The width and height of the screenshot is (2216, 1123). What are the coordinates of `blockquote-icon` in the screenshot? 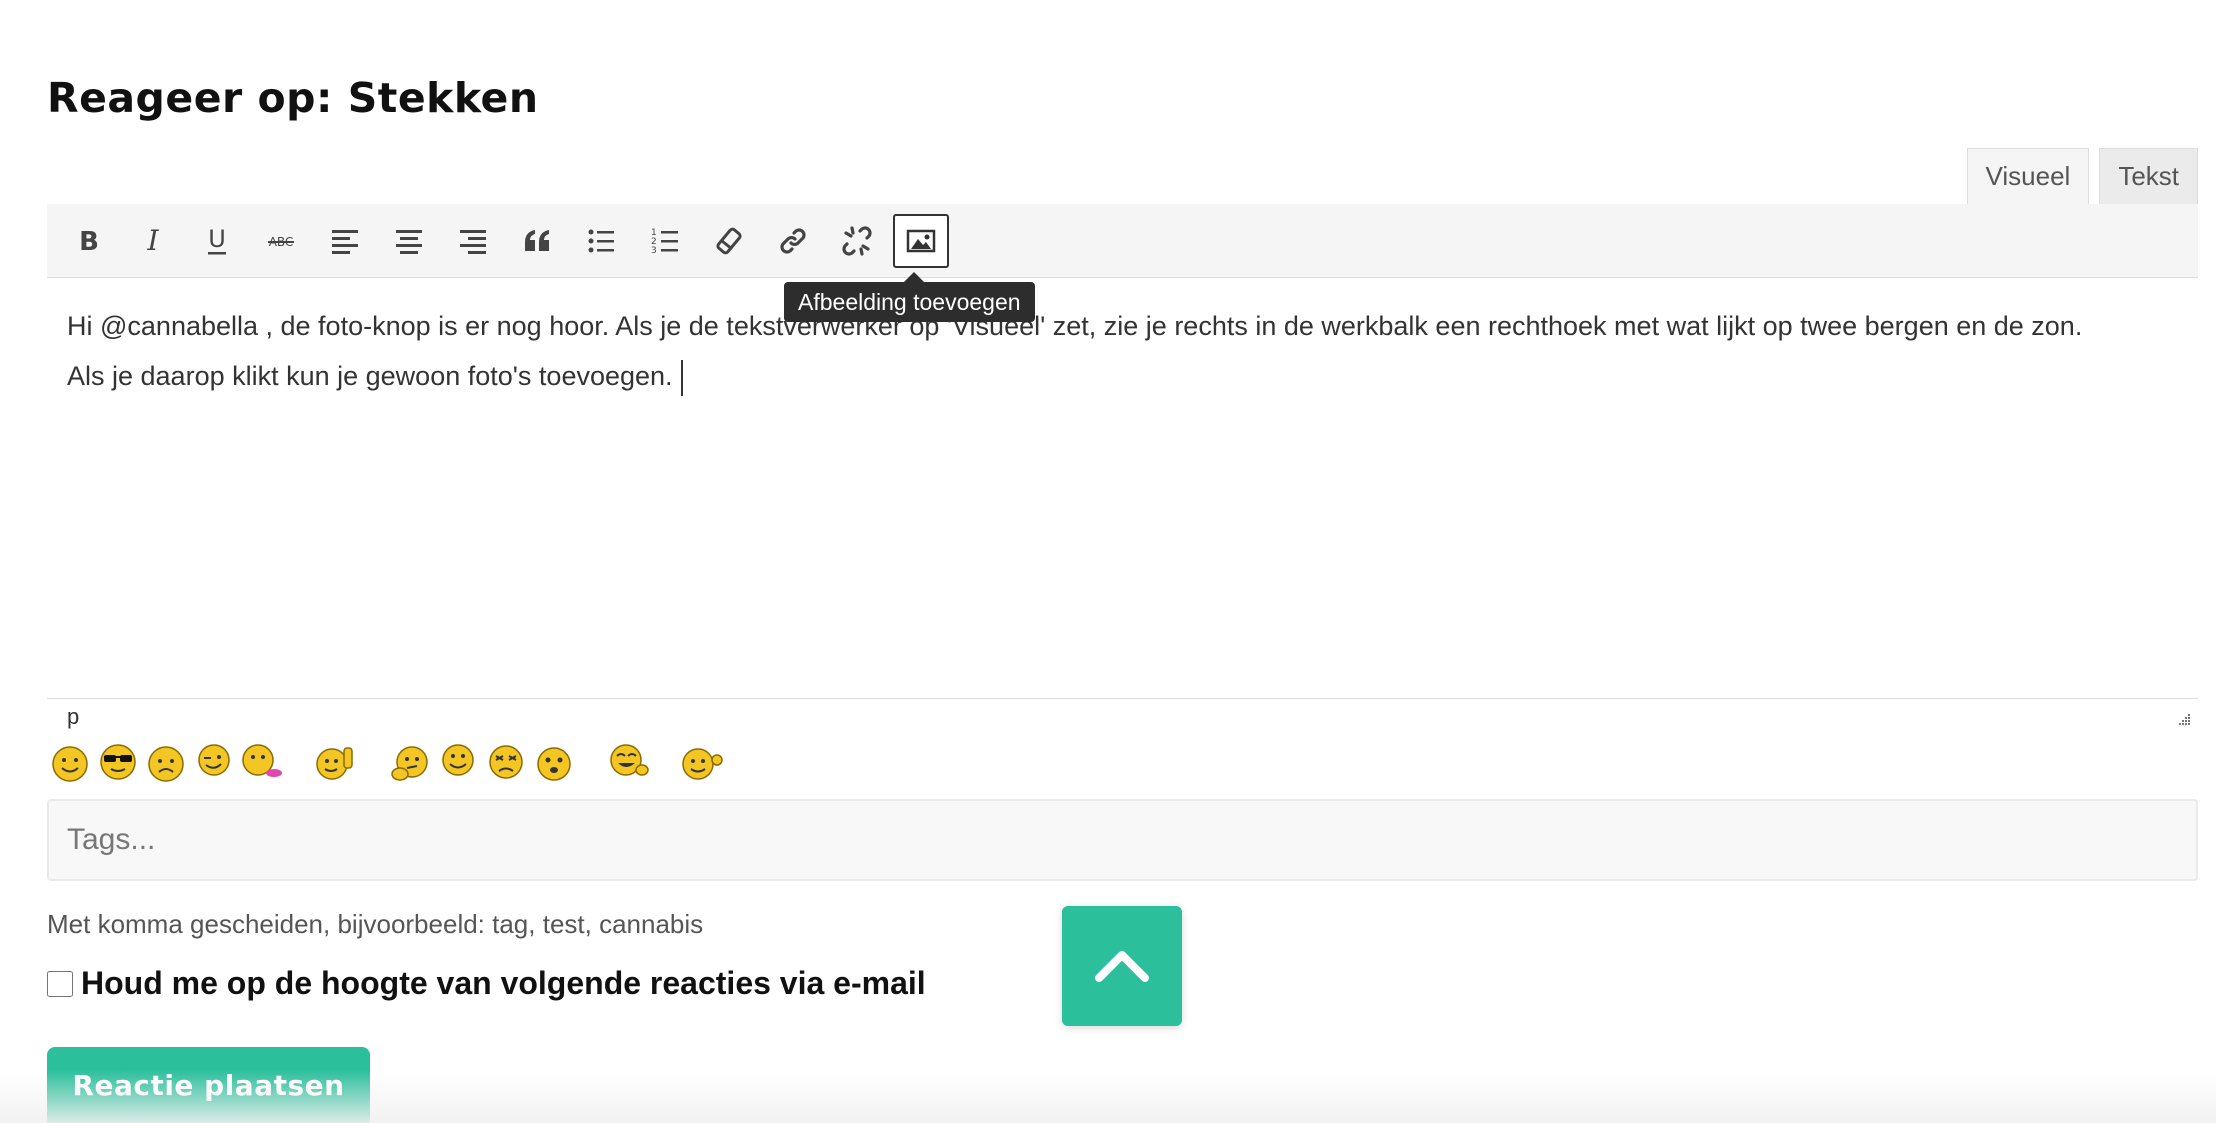 It's located at (537, 240).